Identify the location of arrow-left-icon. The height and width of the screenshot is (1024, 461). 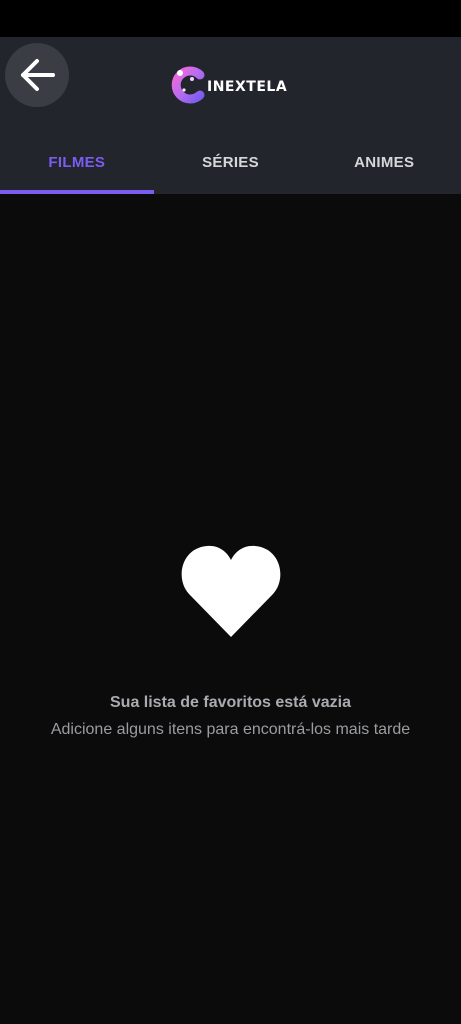
(38, 75).